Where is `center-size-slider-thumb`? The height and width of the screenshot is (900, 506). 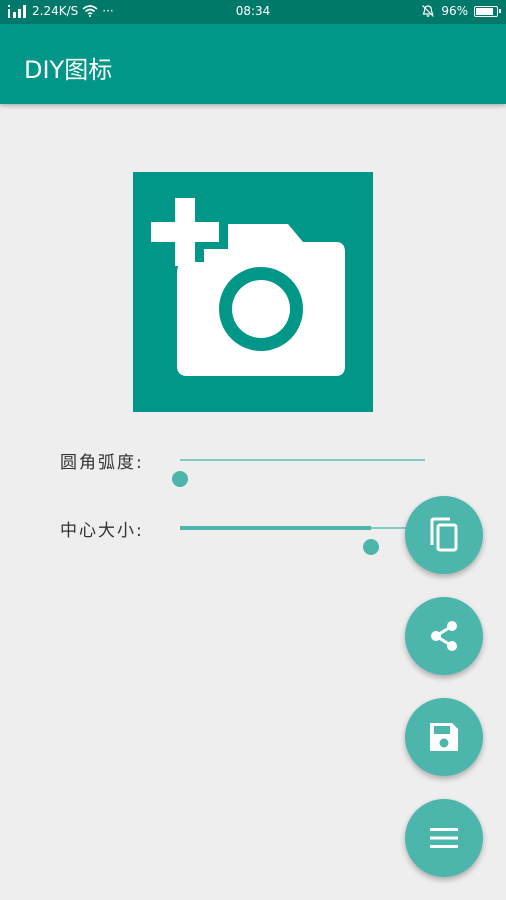 center-size-slider-thumb is located at coordinates (371, 547).